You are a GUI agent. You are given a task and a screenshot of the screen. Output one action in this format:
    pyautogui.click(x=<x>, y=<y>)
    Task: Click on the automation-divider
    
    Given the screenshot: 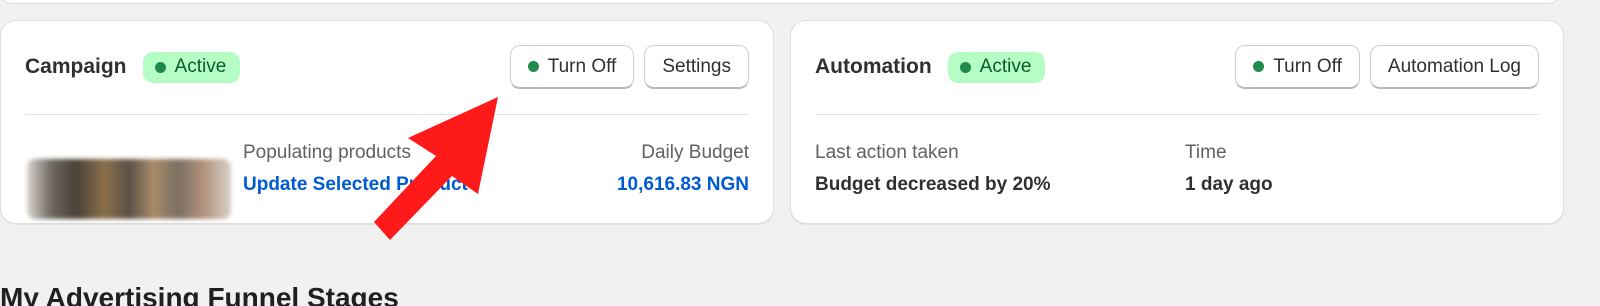 What is the action you would take?
    pyautogui.click(x=1177, y=114)
    